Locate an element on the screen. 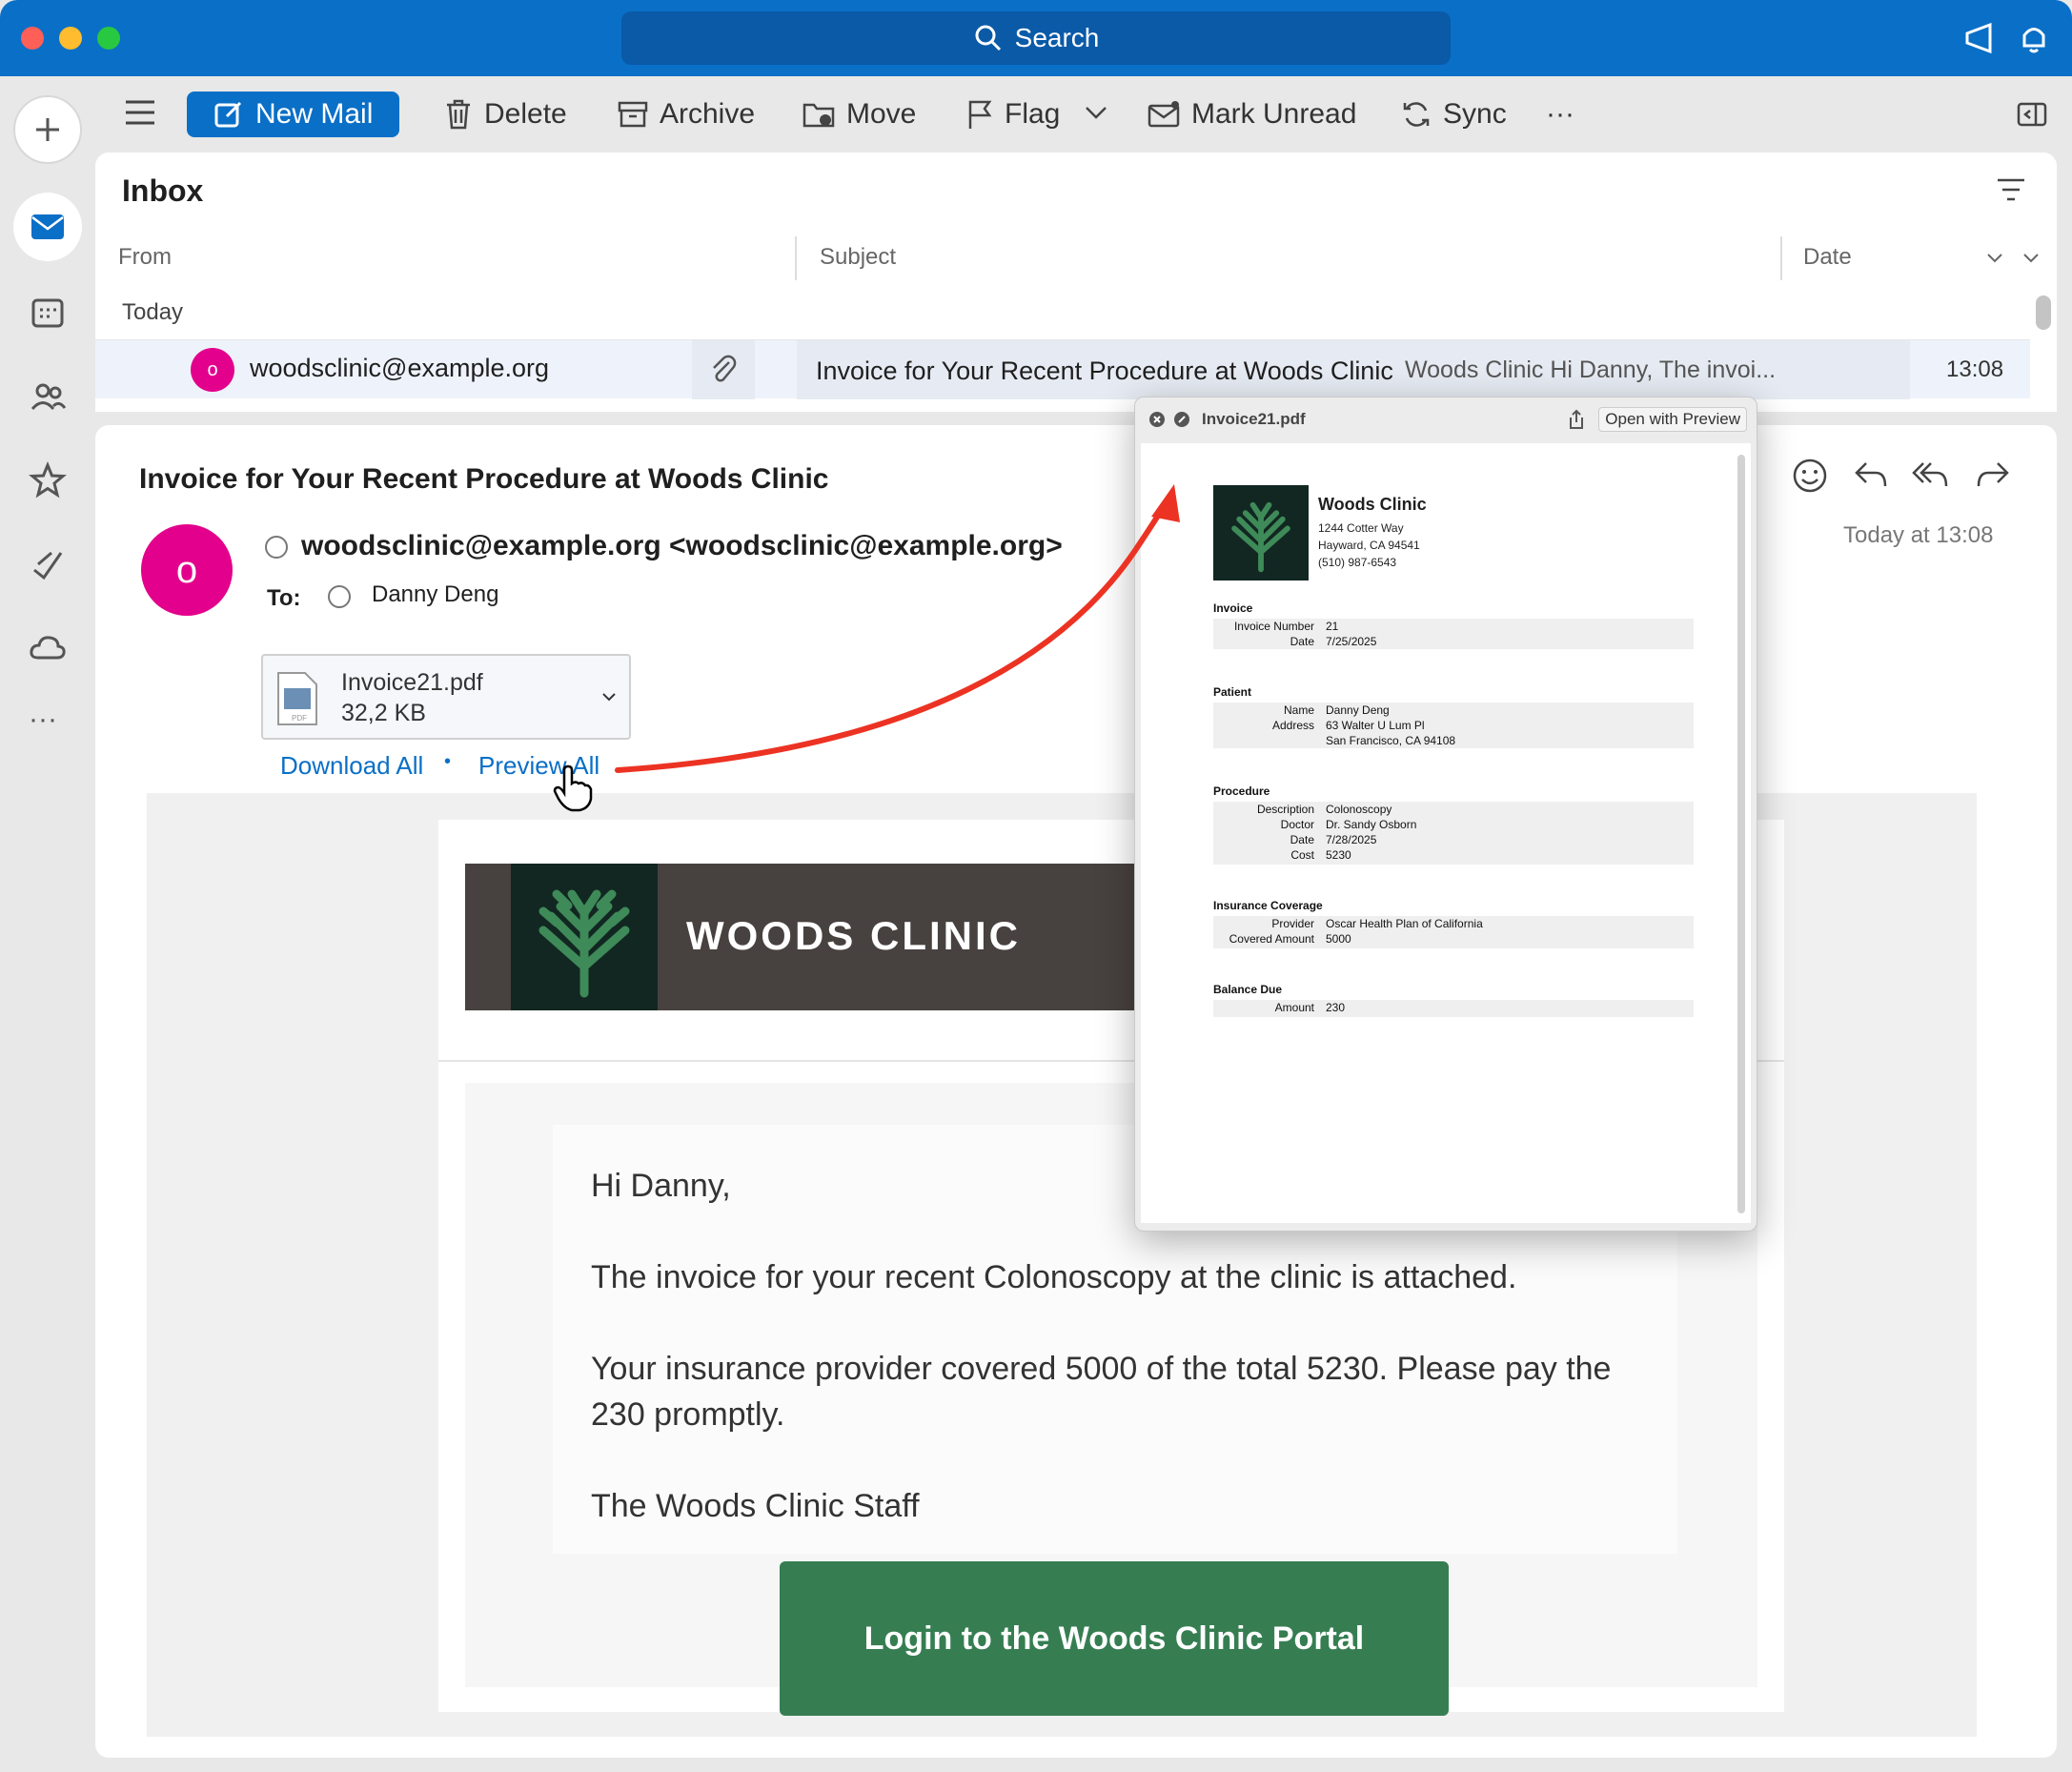  pdf-label: Invoice Number is located at coordinates (1273, 626).